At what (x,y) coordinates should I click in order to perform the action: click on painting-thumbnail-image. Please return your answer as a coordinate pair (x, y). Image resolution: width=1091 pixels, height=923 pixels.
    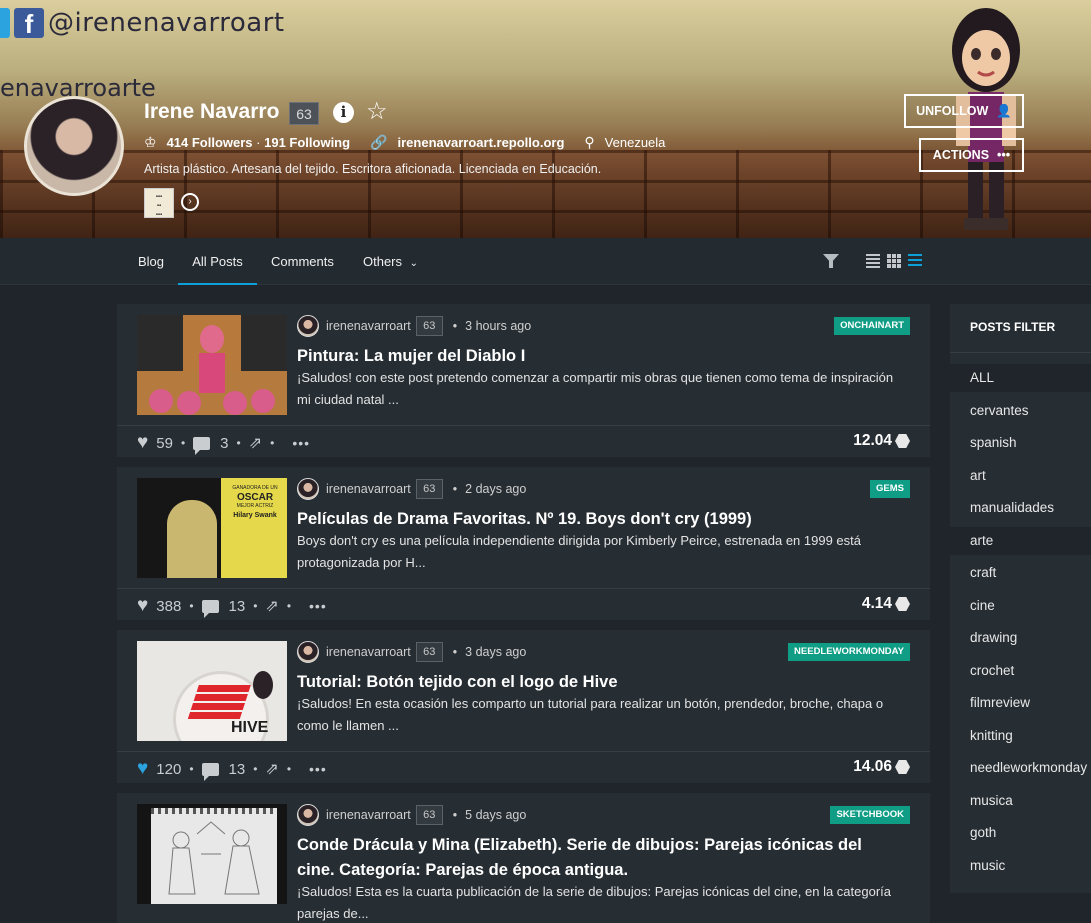
    Looking at the image, I should click on (212, 365).